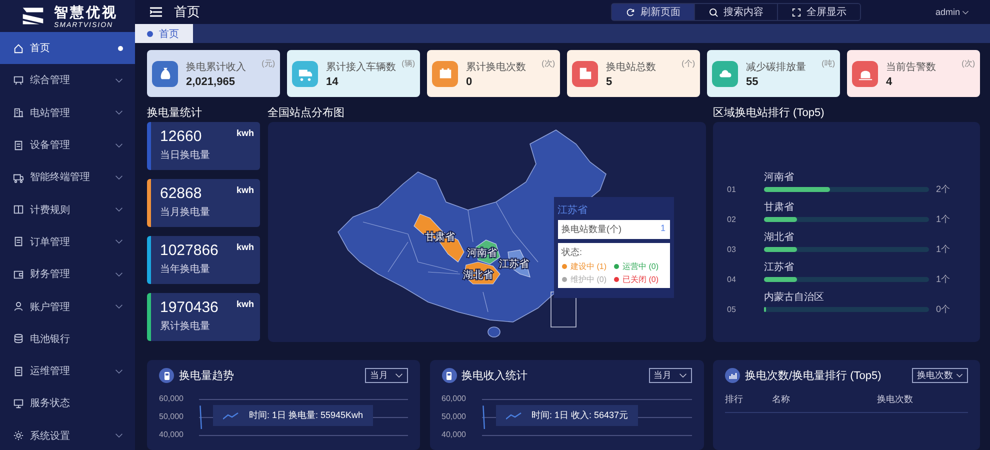 This screenshot has height=450, width=990. I want to click on panel-title: 换电量趋势, so click(206, 375).